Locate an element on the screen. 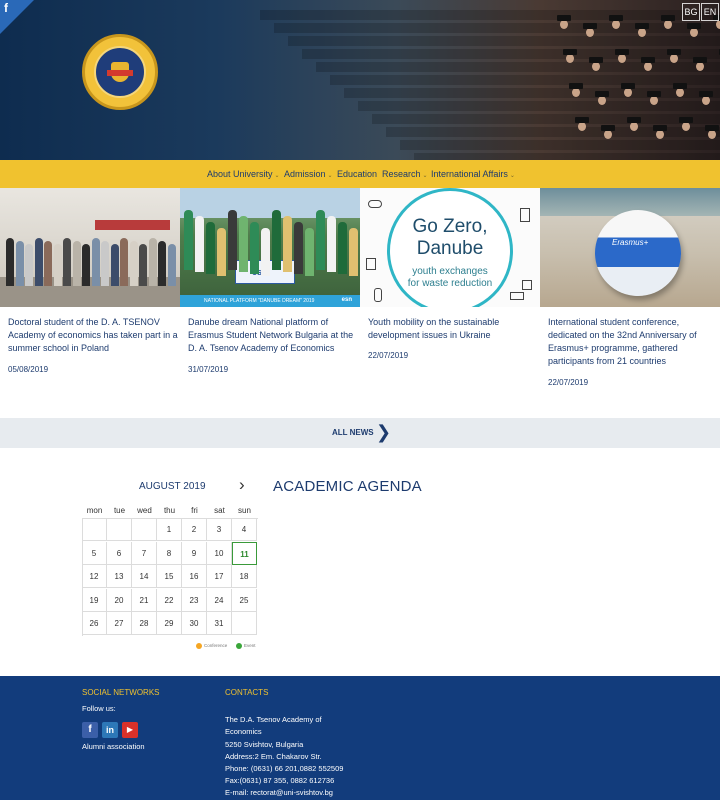 The image size is (720, 800). nav-admission: Admission ⌄ is located at coordinates (308, 174).